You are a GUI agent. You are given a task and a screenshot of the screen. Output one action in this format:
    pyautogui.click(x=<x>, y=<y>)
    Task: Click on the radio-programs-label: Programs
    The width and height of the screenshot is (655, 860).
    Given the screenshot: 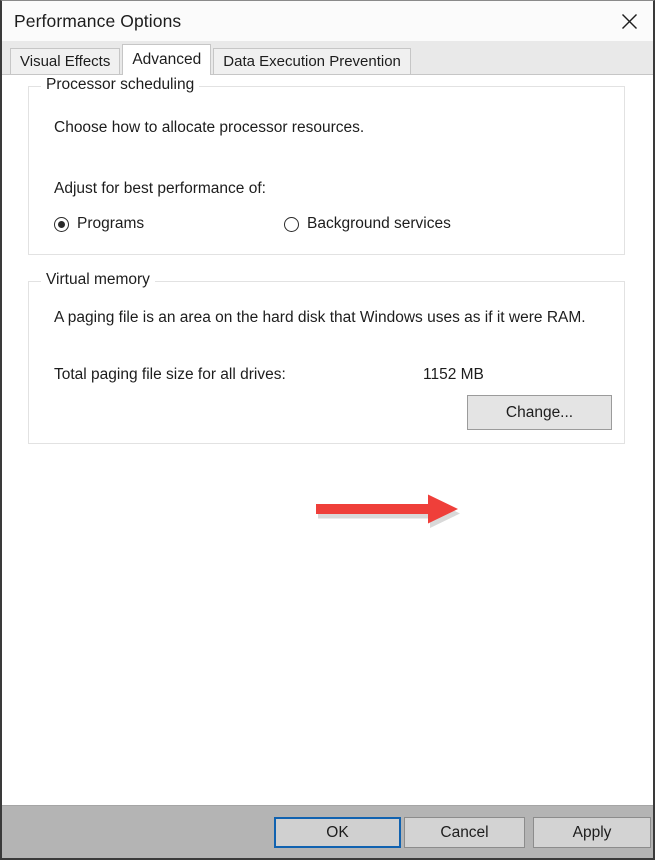 What is the action you would take?
    pyautogui.click(x=111, y=223)
    